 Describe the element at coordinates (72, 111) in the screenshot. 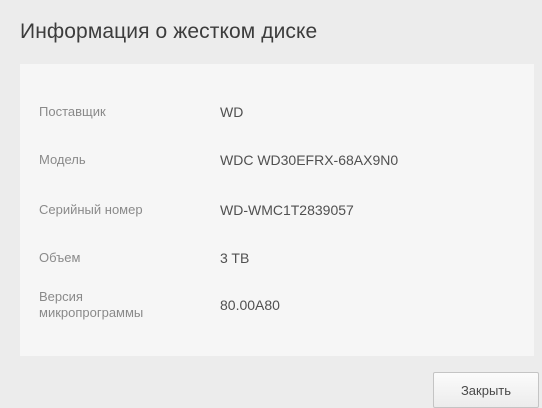

I see `vendor-label: Поставщик` at that location.